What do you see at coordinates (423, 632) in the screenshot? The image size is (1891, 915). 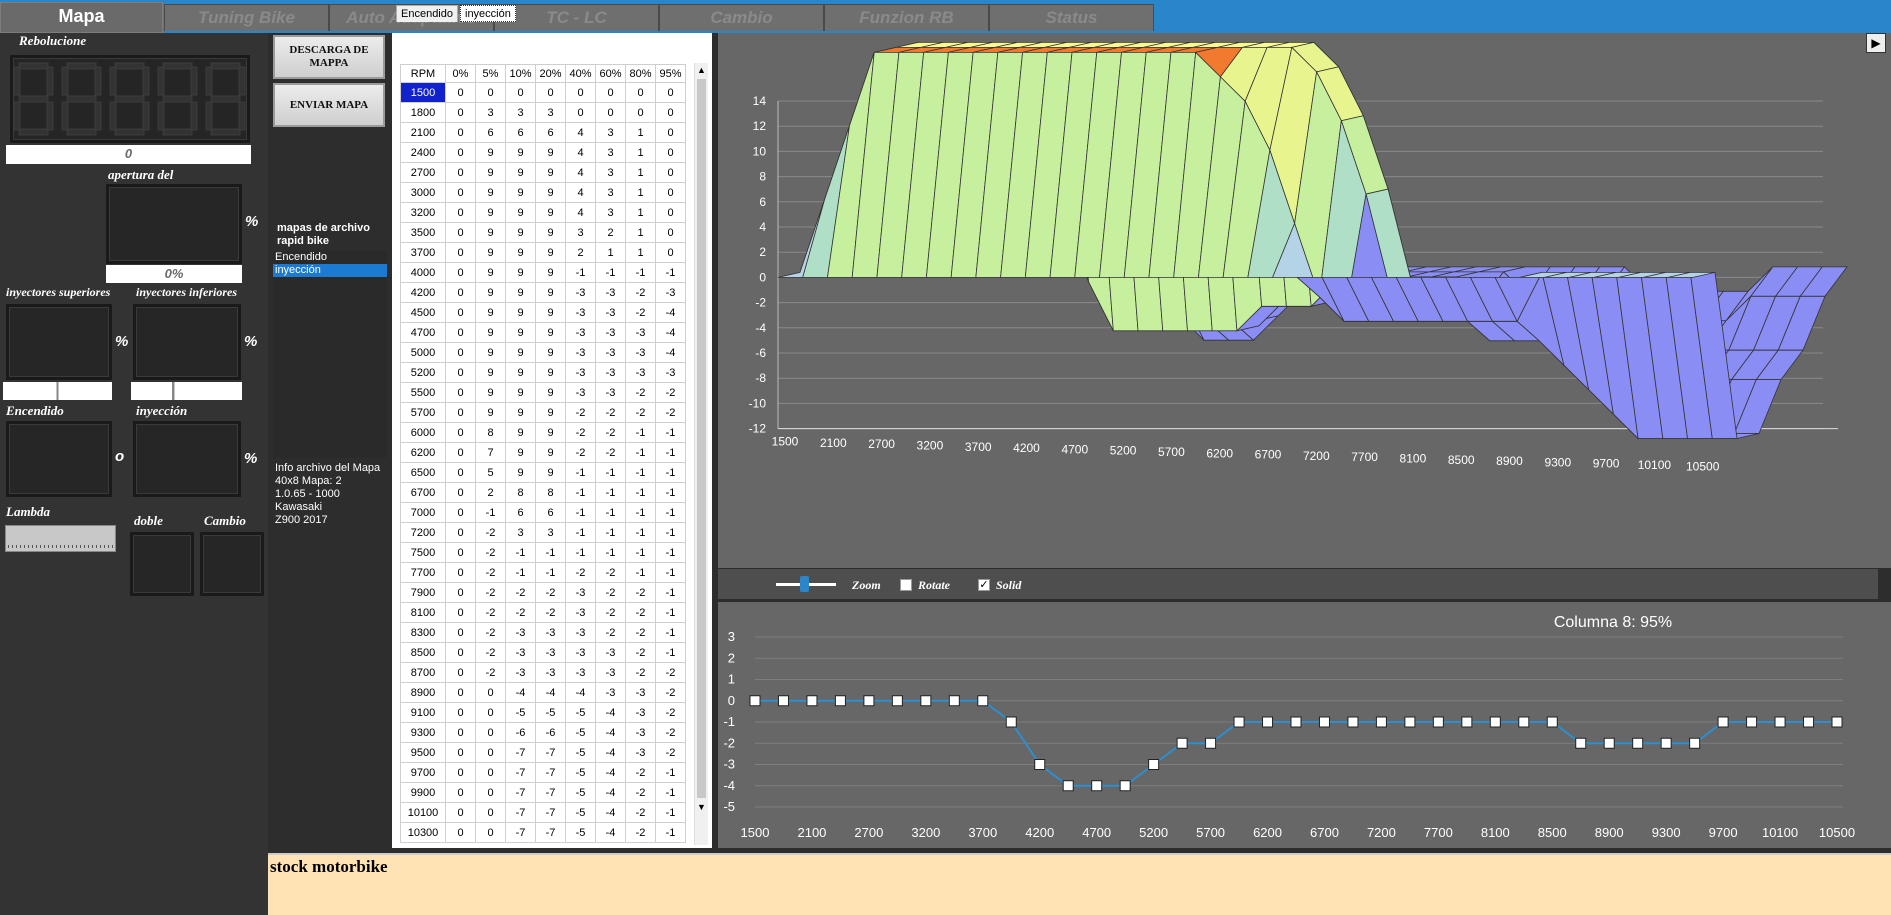 I see `rpm-row-header: 8300` at bounding box center [423, 632].